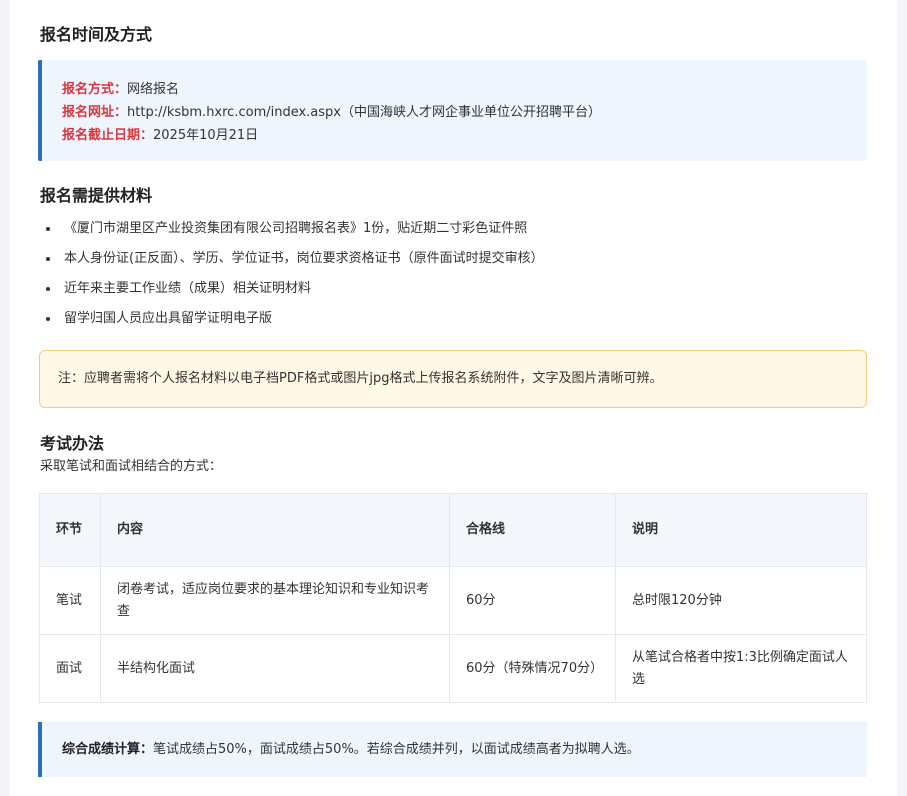 The image size is (907, 796). What do you see at coordinates (741, 530) in the screenshot?
I see `header-description: 说明` at bounding box center [741, 530].